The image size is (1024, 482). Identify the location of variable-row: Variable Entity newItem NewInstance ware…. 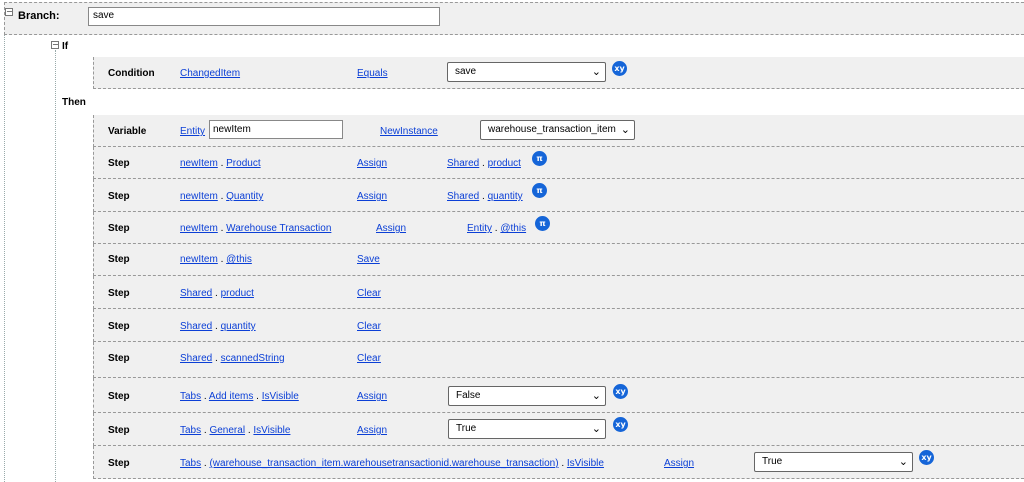
(558, 131).